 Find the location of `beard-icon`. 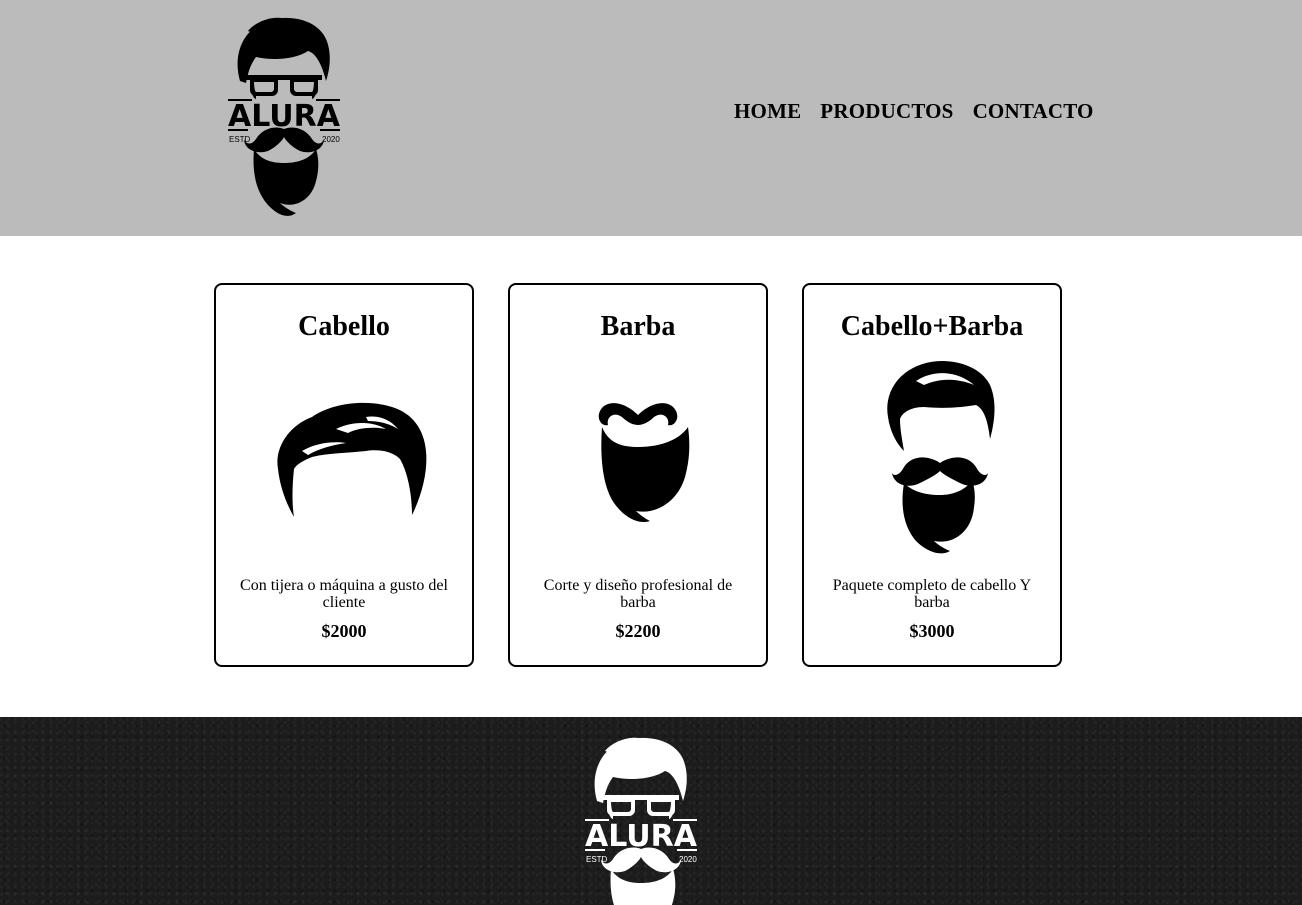

beard-icon is located at coordinates (644, 463).